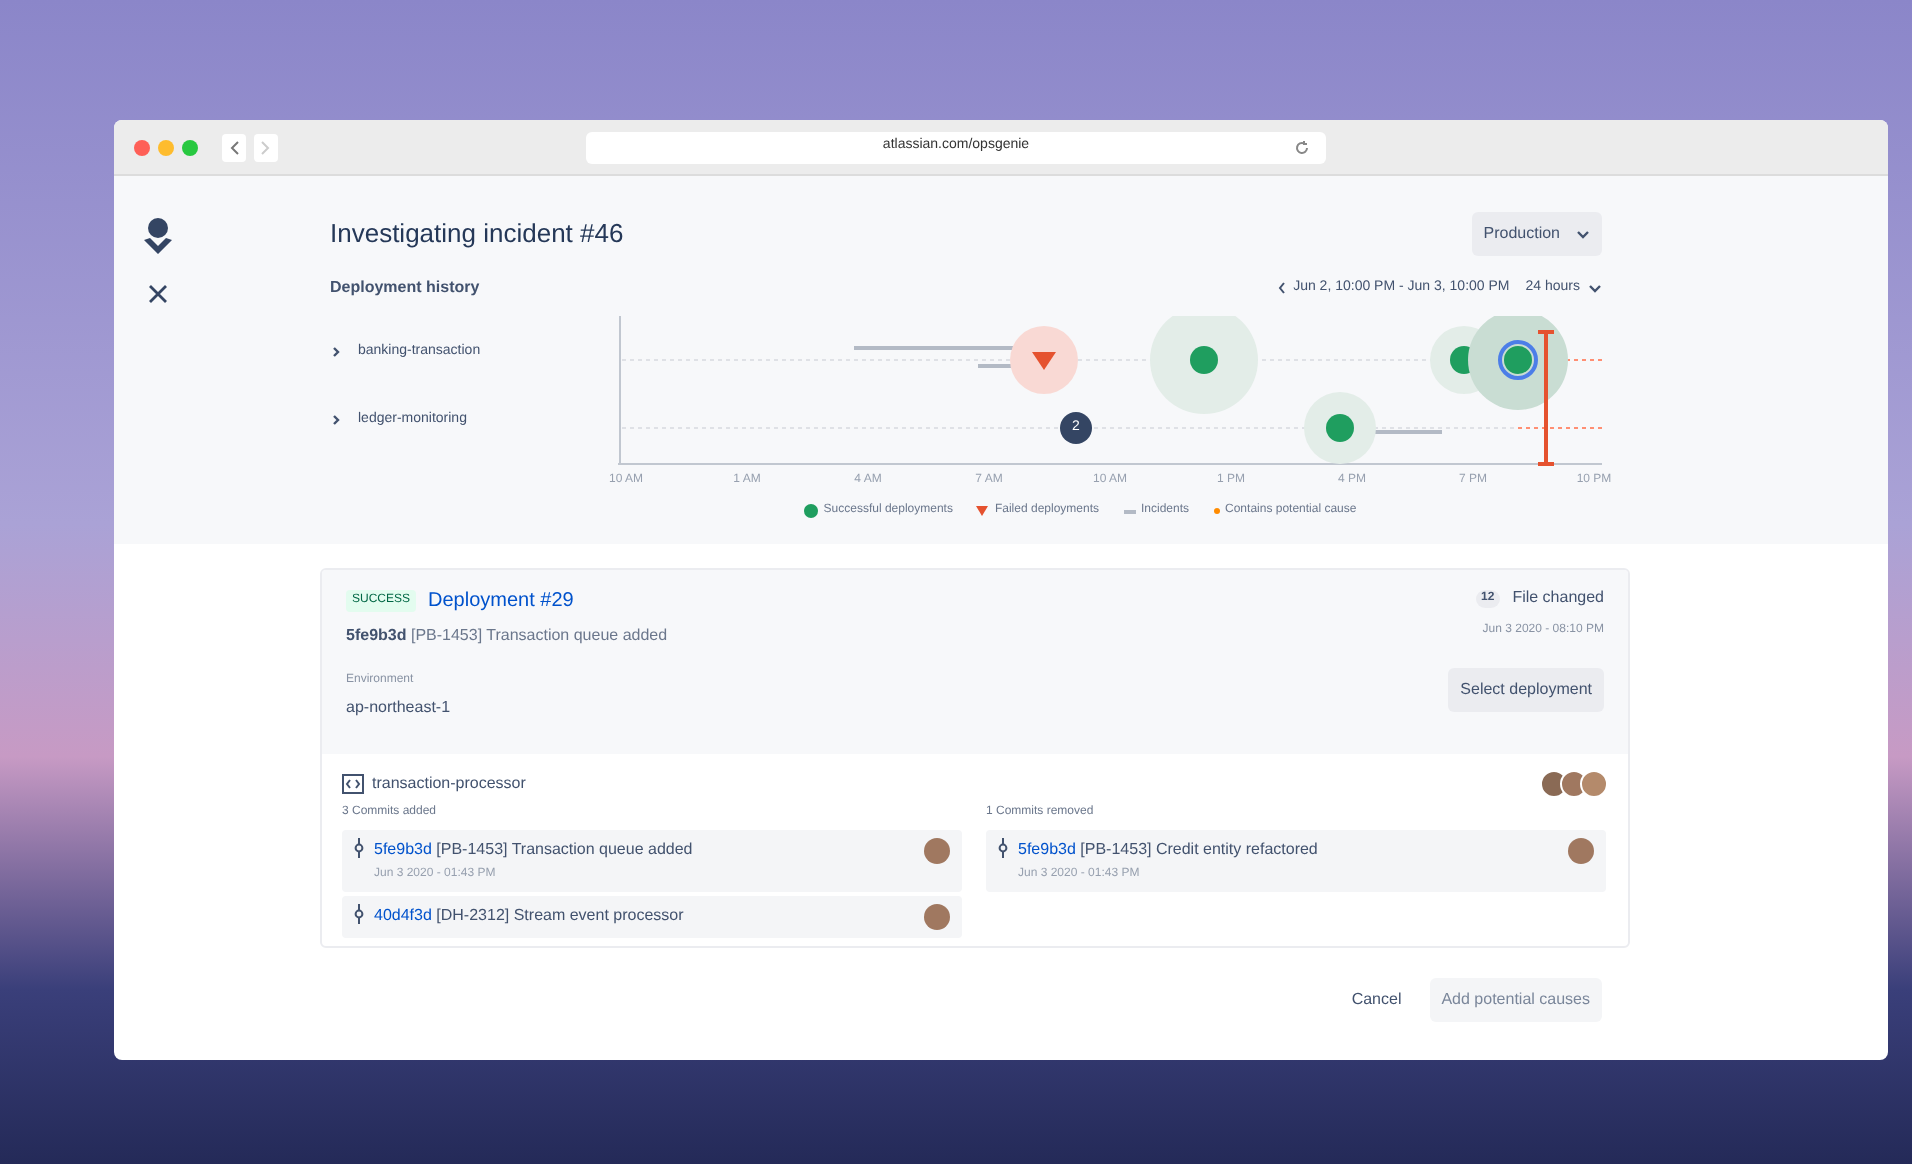  I want to click on forward-button, so click(266, 147).